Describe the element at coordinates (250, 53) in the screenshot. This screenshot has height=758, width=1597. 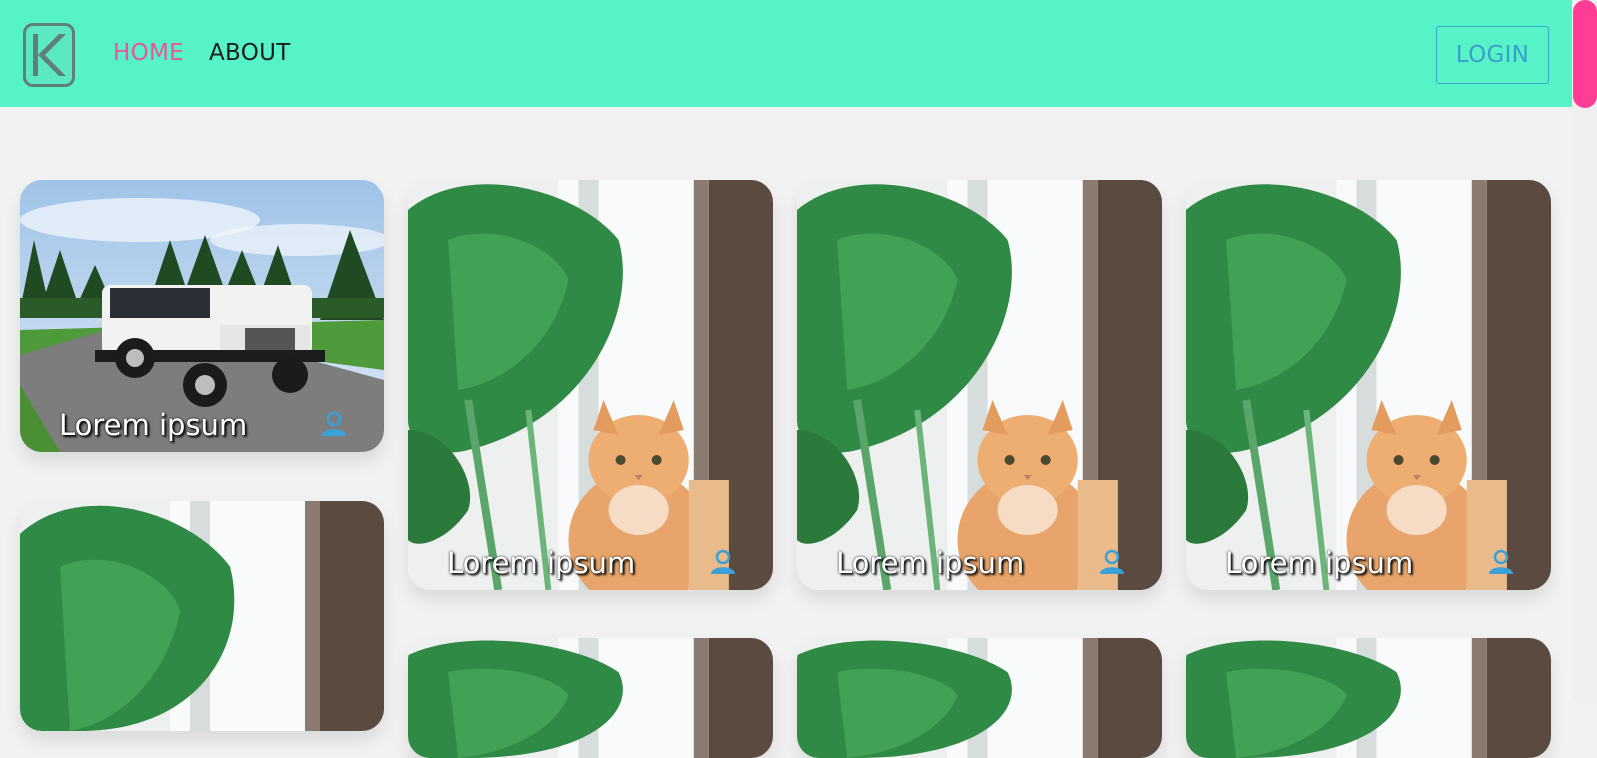
I see `nav-about-link: ABOUT` at that location.